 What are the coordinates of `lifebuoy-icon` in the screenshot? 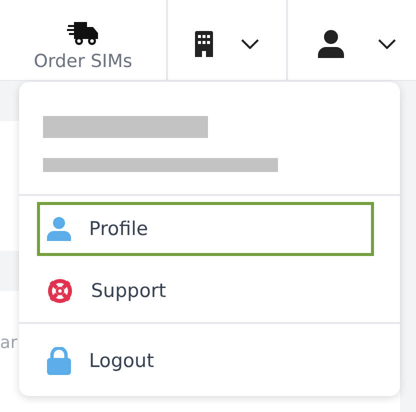 It's located at (60, 291).